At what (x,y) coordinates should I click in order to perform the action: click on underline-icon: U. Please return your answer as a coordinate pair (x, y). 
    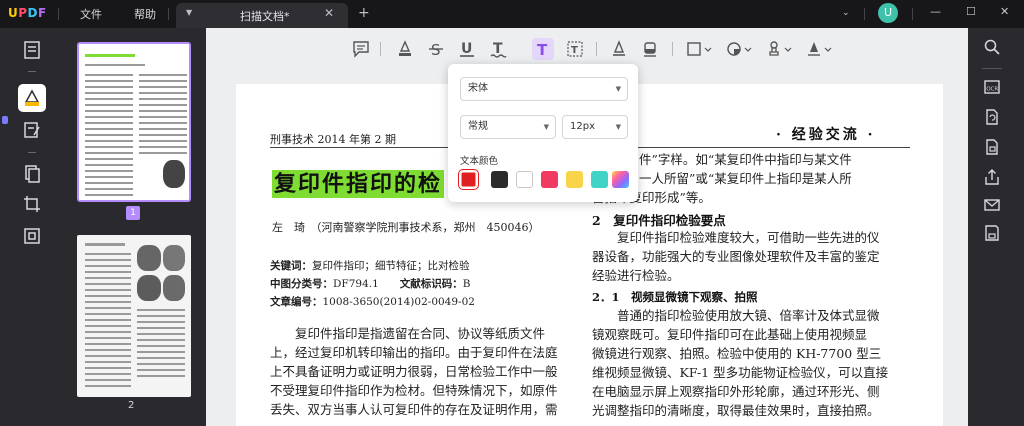
    Looking at the image, I should click on (467, 49).